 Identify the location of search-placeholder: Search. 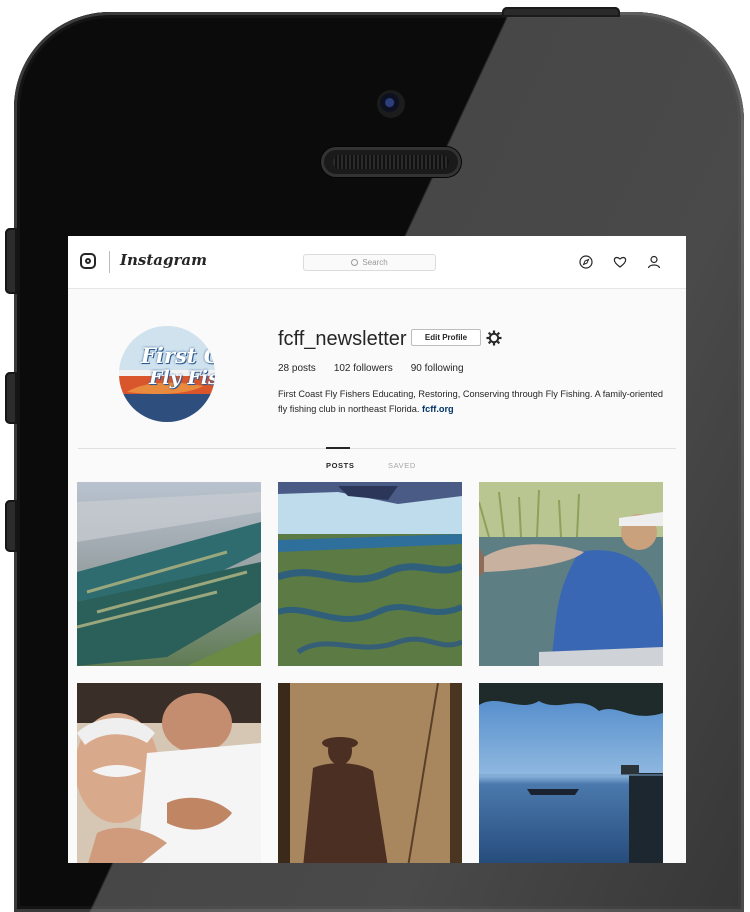
(375, 262).